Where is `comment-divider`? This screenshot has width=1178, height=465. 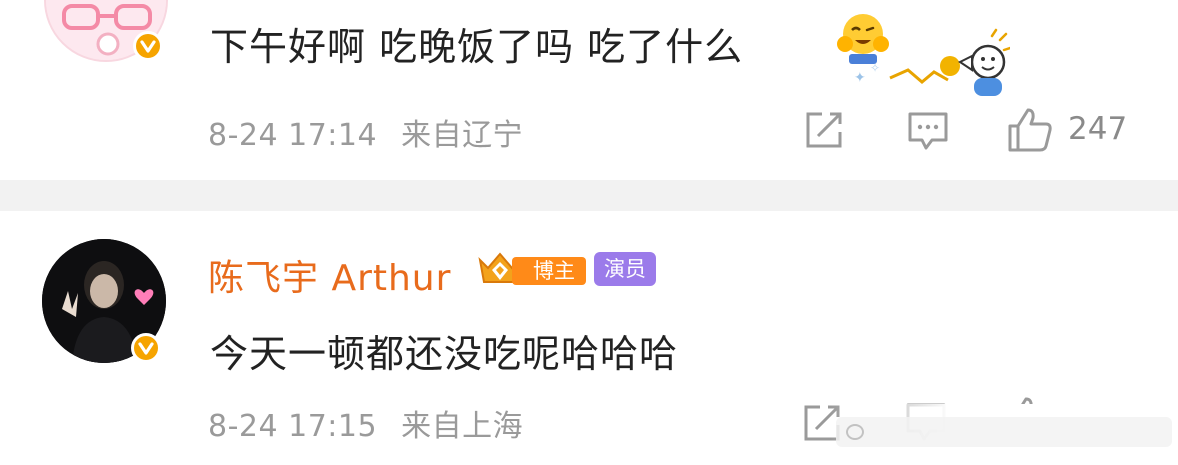 comment-divider is located at coordinates (589, 195).